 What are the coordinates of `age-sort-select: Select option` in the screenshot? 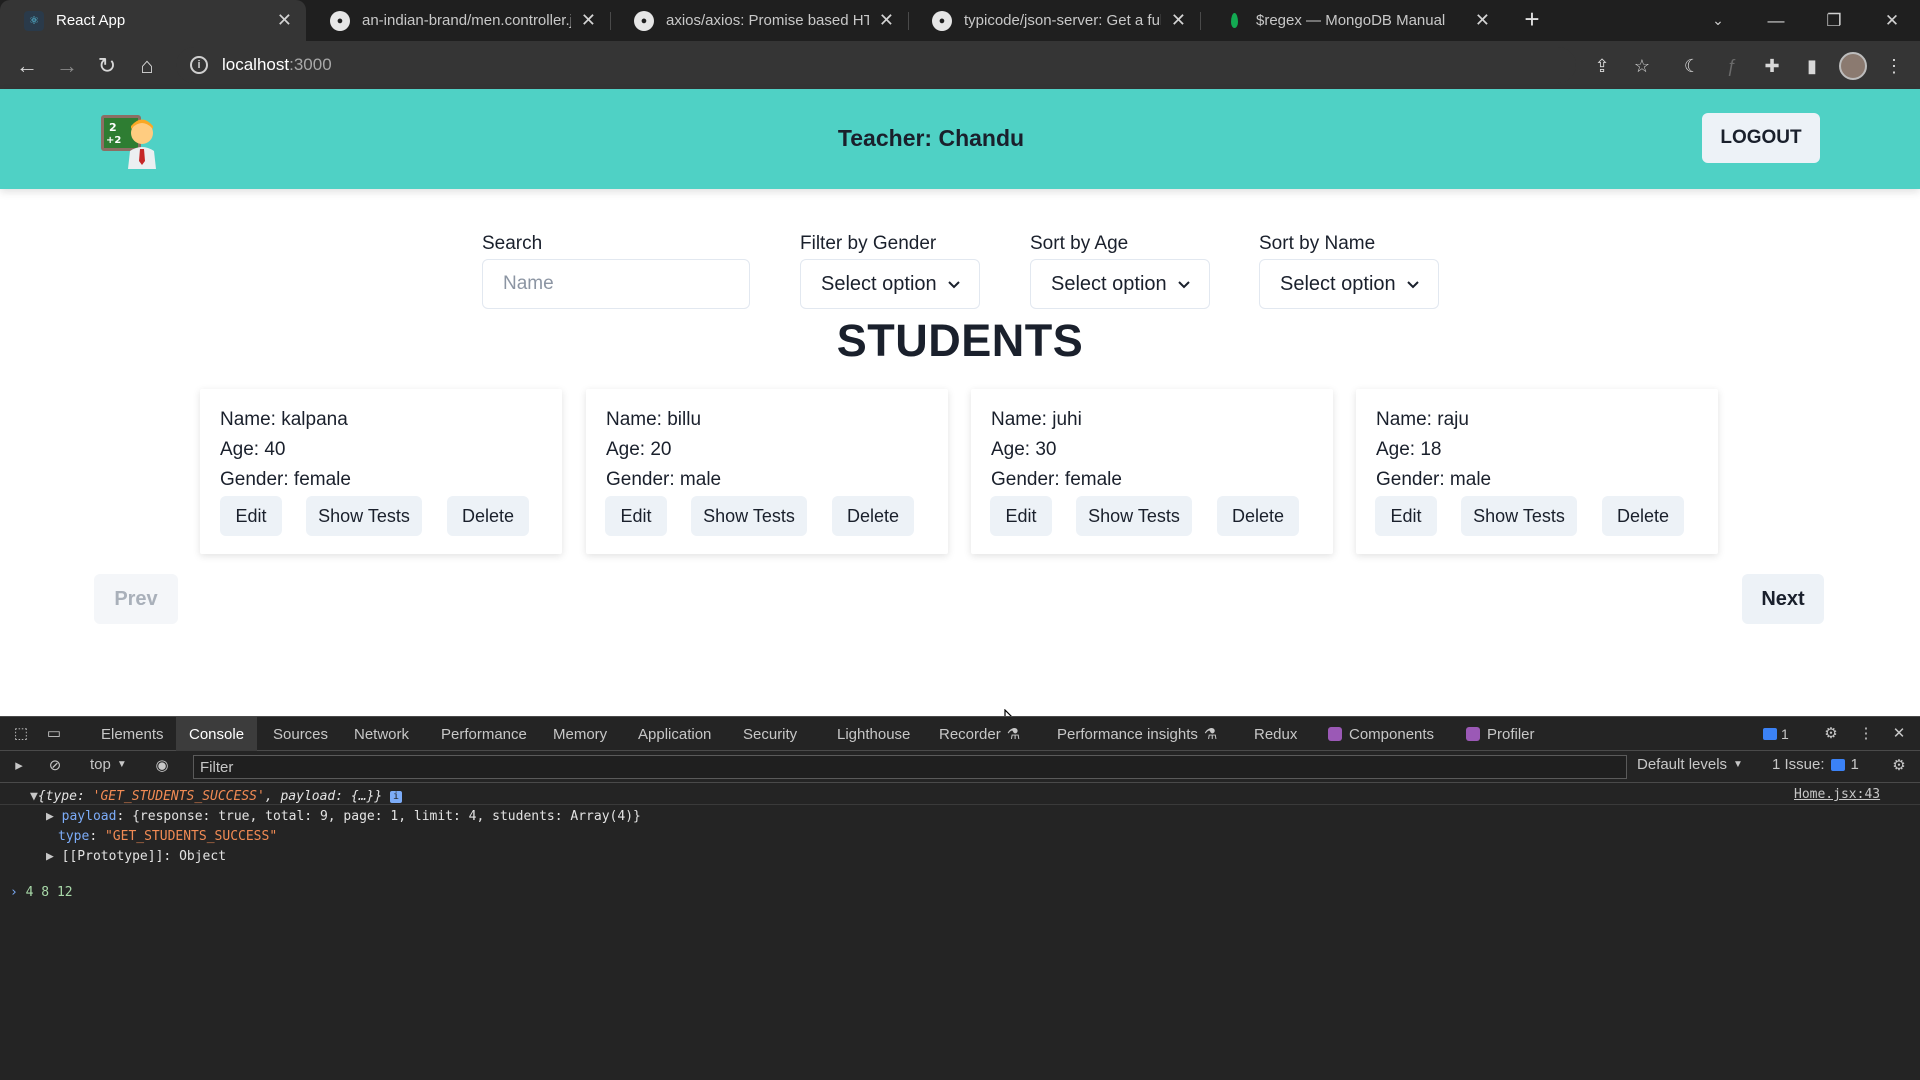 It's located at (1120, 284).